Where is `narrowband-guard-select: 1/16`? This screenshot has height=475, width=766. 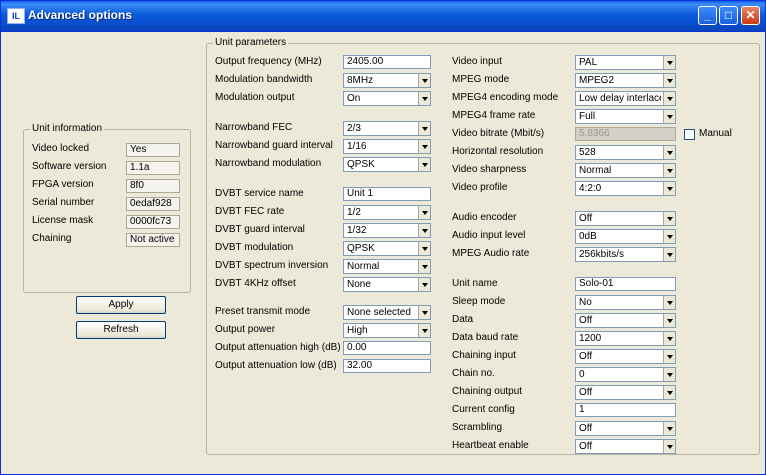
narrowband-guard-select: 1/16 is located at coordinates (387, 146).